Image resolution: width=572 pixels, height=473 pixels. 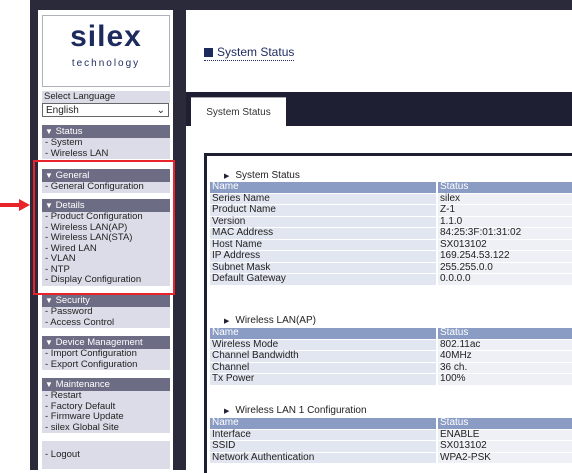 I want to click on nav-item-system: - System, so click(x=106, y=143).